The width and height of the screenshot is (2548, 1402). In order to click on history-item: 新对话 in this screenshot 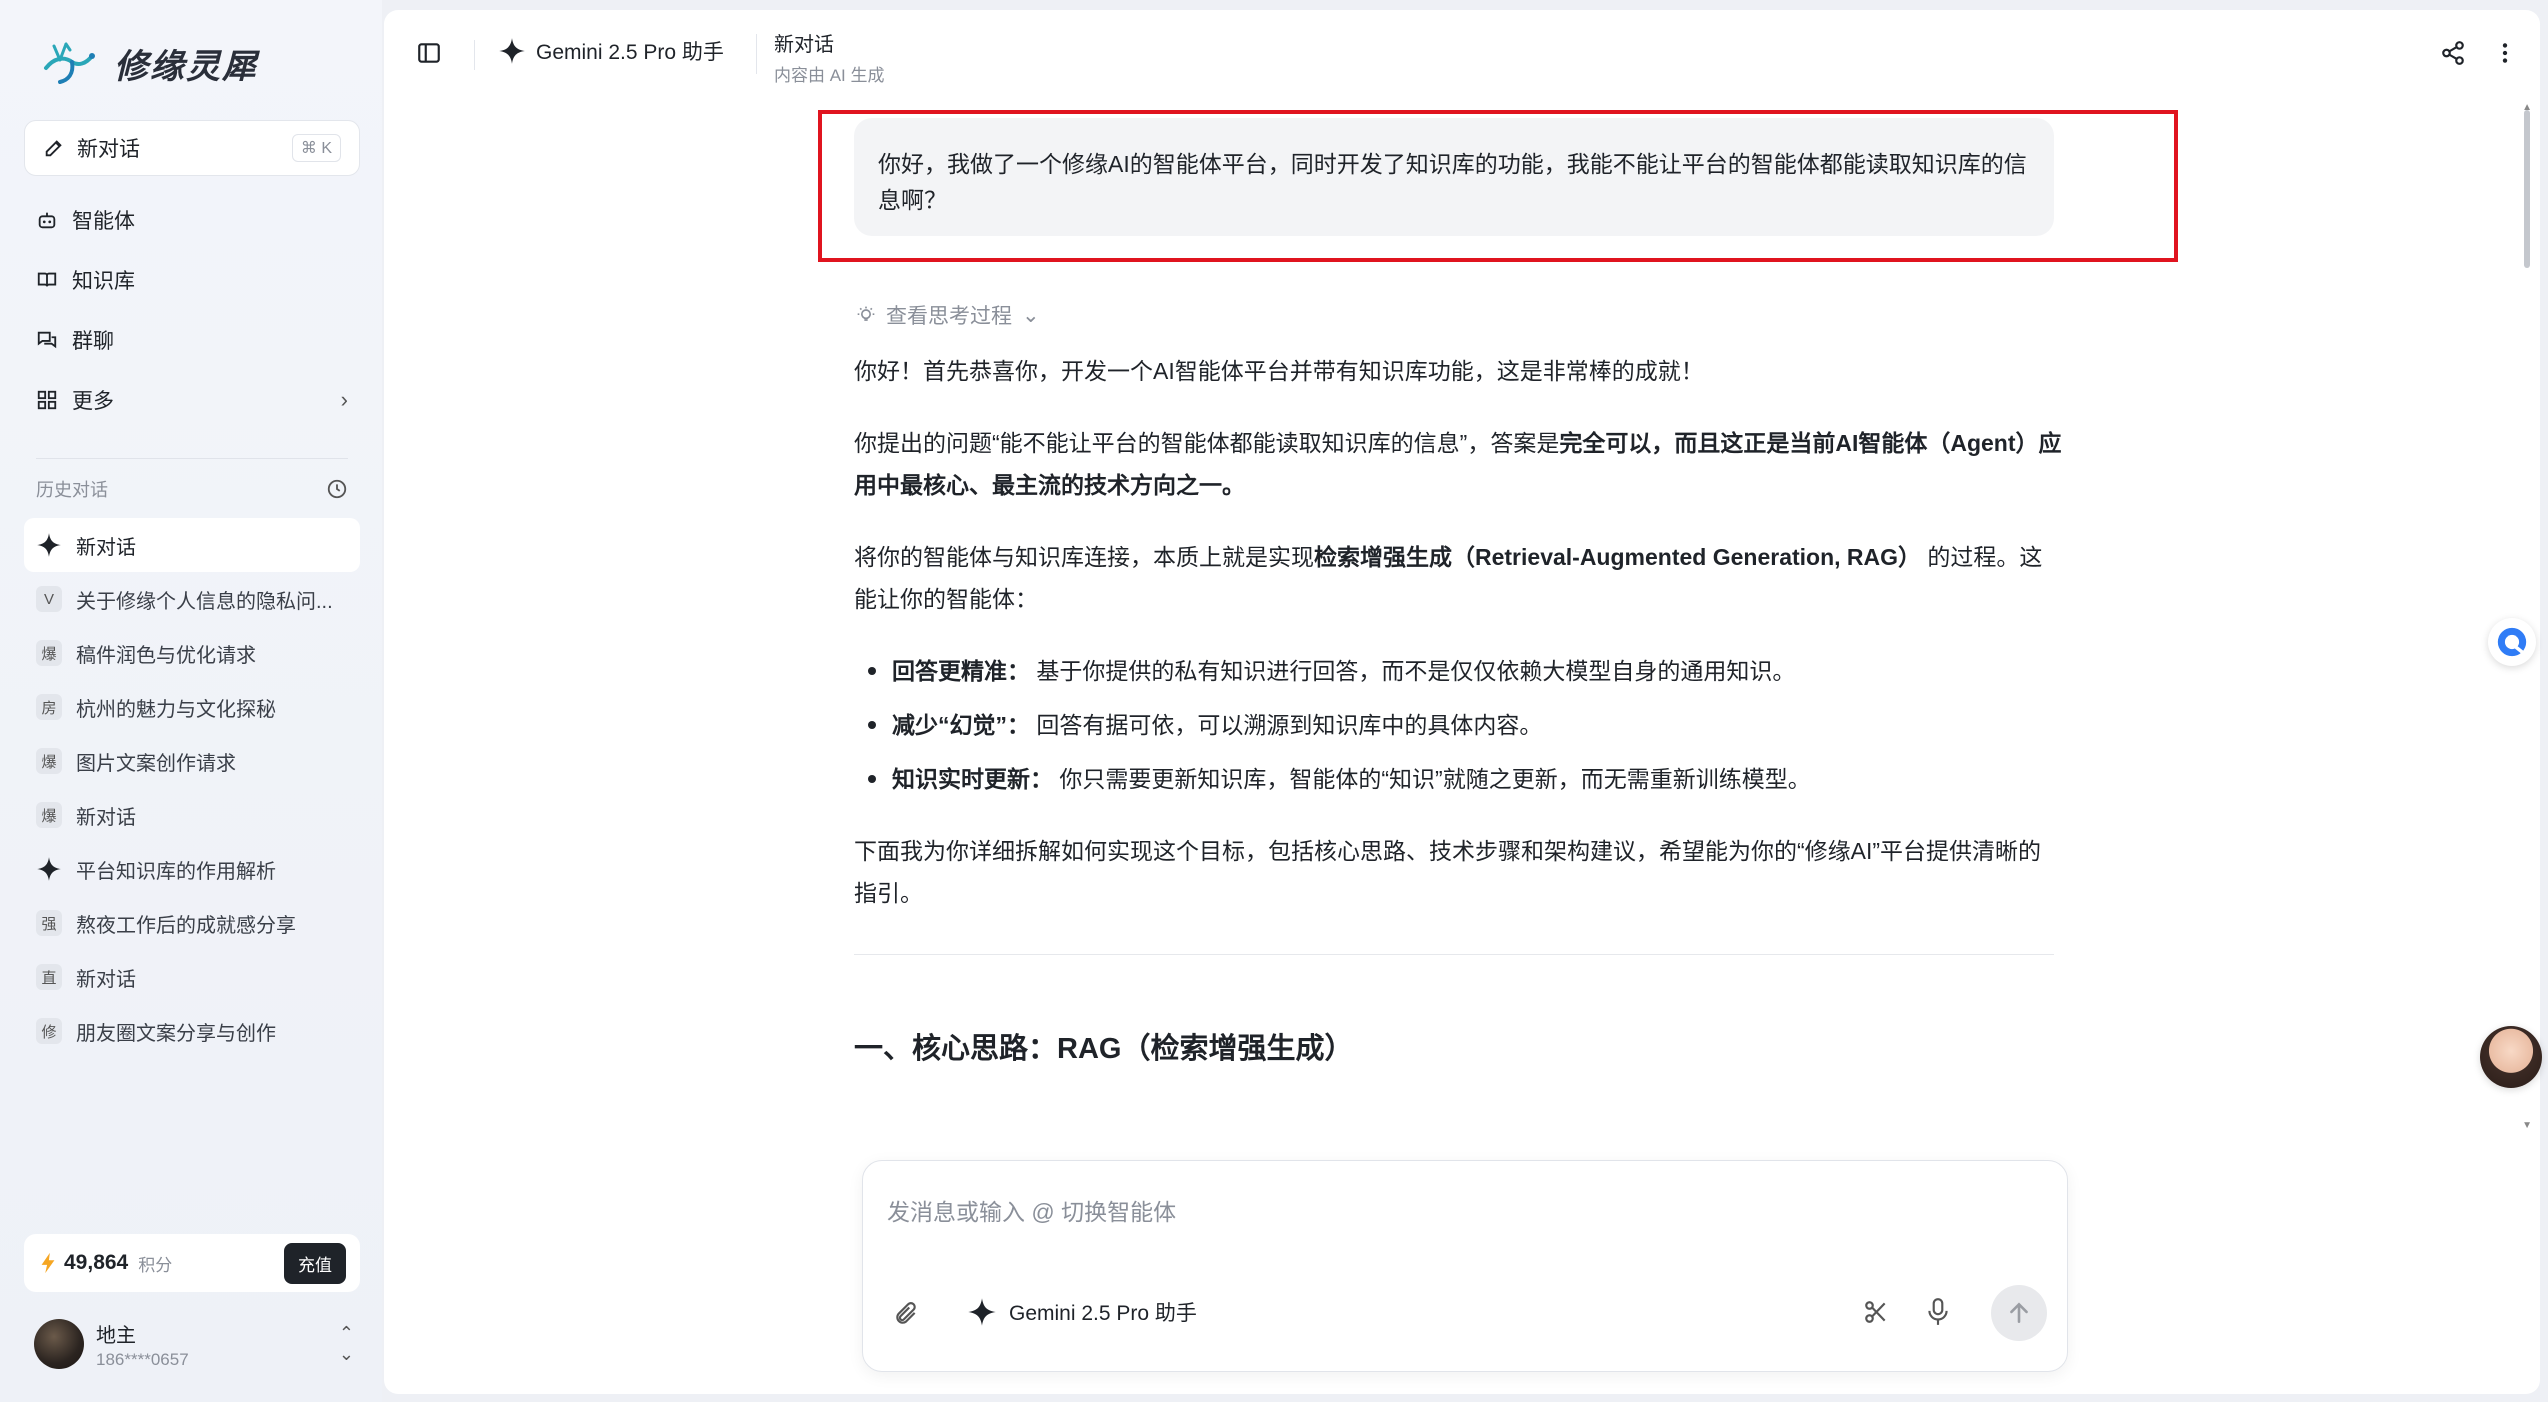, I will do `click(192, 545)`.